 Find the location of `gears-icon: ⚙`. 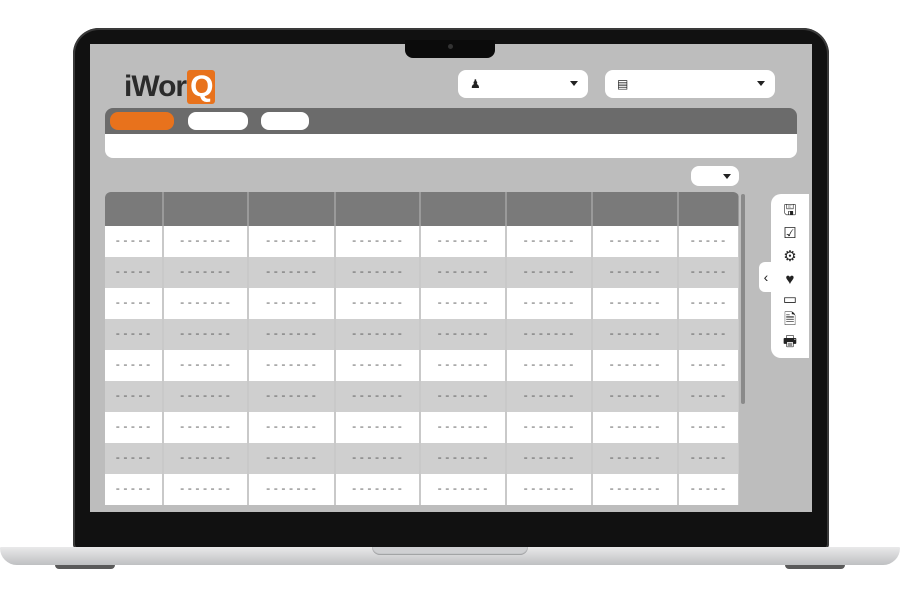

gears-icon: ⚙ is located at coordinates (790, 257).